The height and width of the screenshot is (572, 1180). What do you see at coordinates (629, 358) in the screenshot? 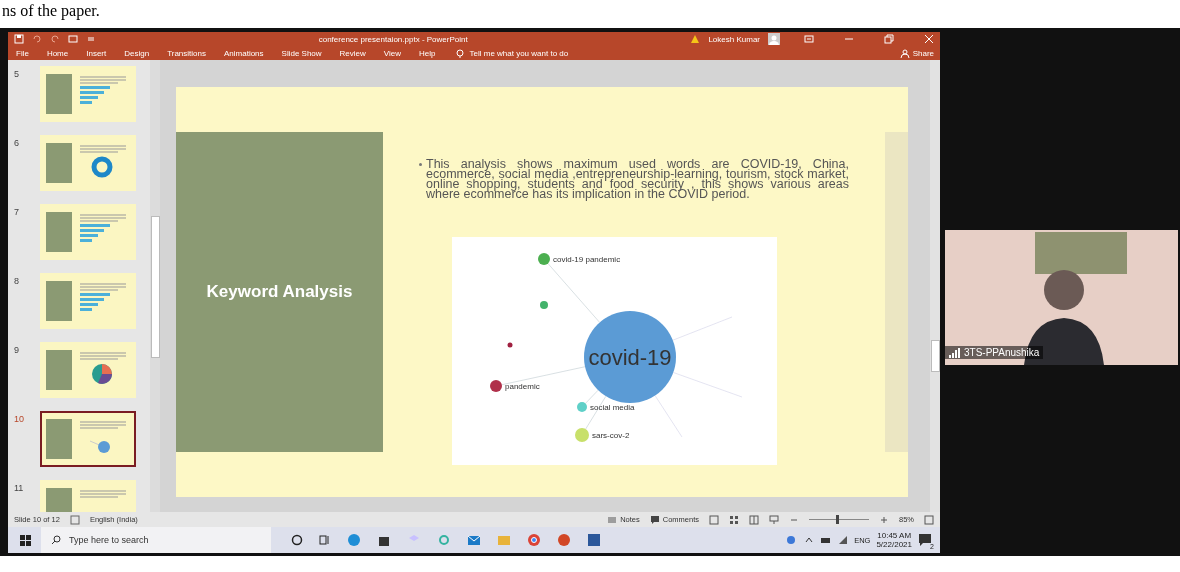
I see `keyword-label: covid-19` at bounding box center [629, 358].